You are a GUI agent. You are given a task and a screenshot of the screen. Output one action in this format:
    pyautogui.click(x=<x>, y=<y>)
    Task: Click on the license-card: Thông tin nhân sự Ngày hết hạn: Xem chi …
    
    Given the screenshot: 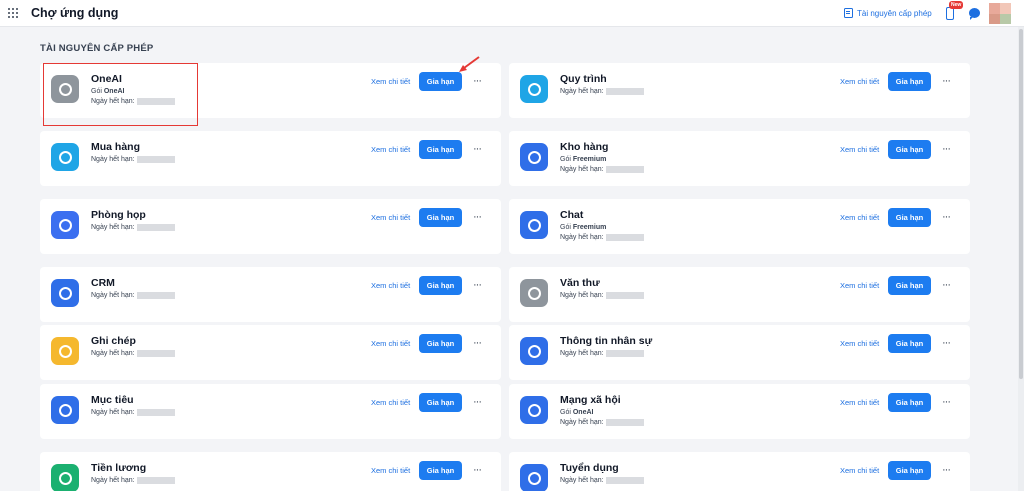 What is the action you would take?
    pyautogui.click(x=739, y=352)
    